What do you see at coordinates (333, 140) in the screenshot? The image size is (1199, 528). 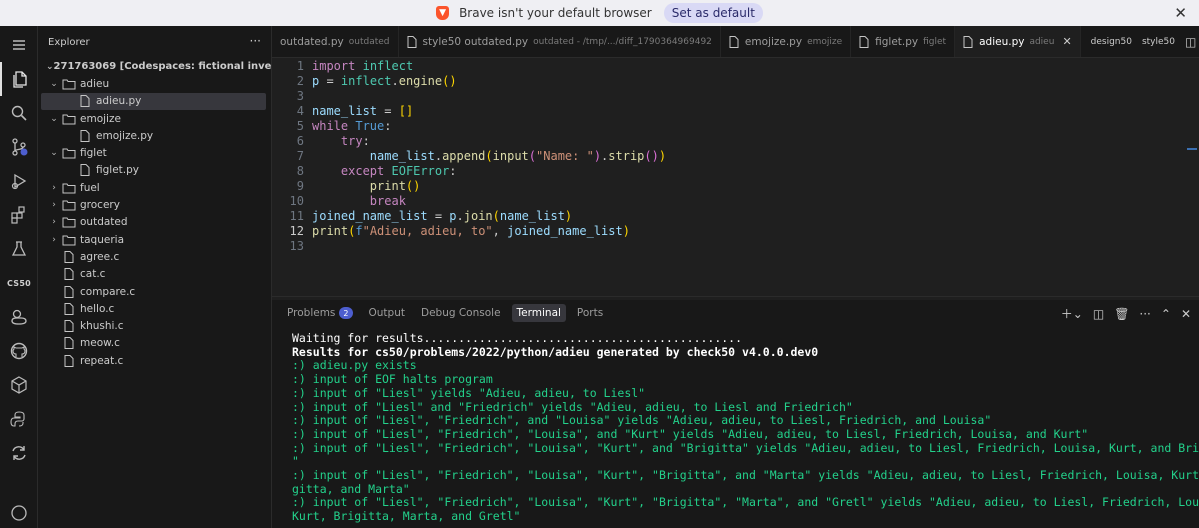 I see `code-line: 6 try:` at bounding box center [333, 140].